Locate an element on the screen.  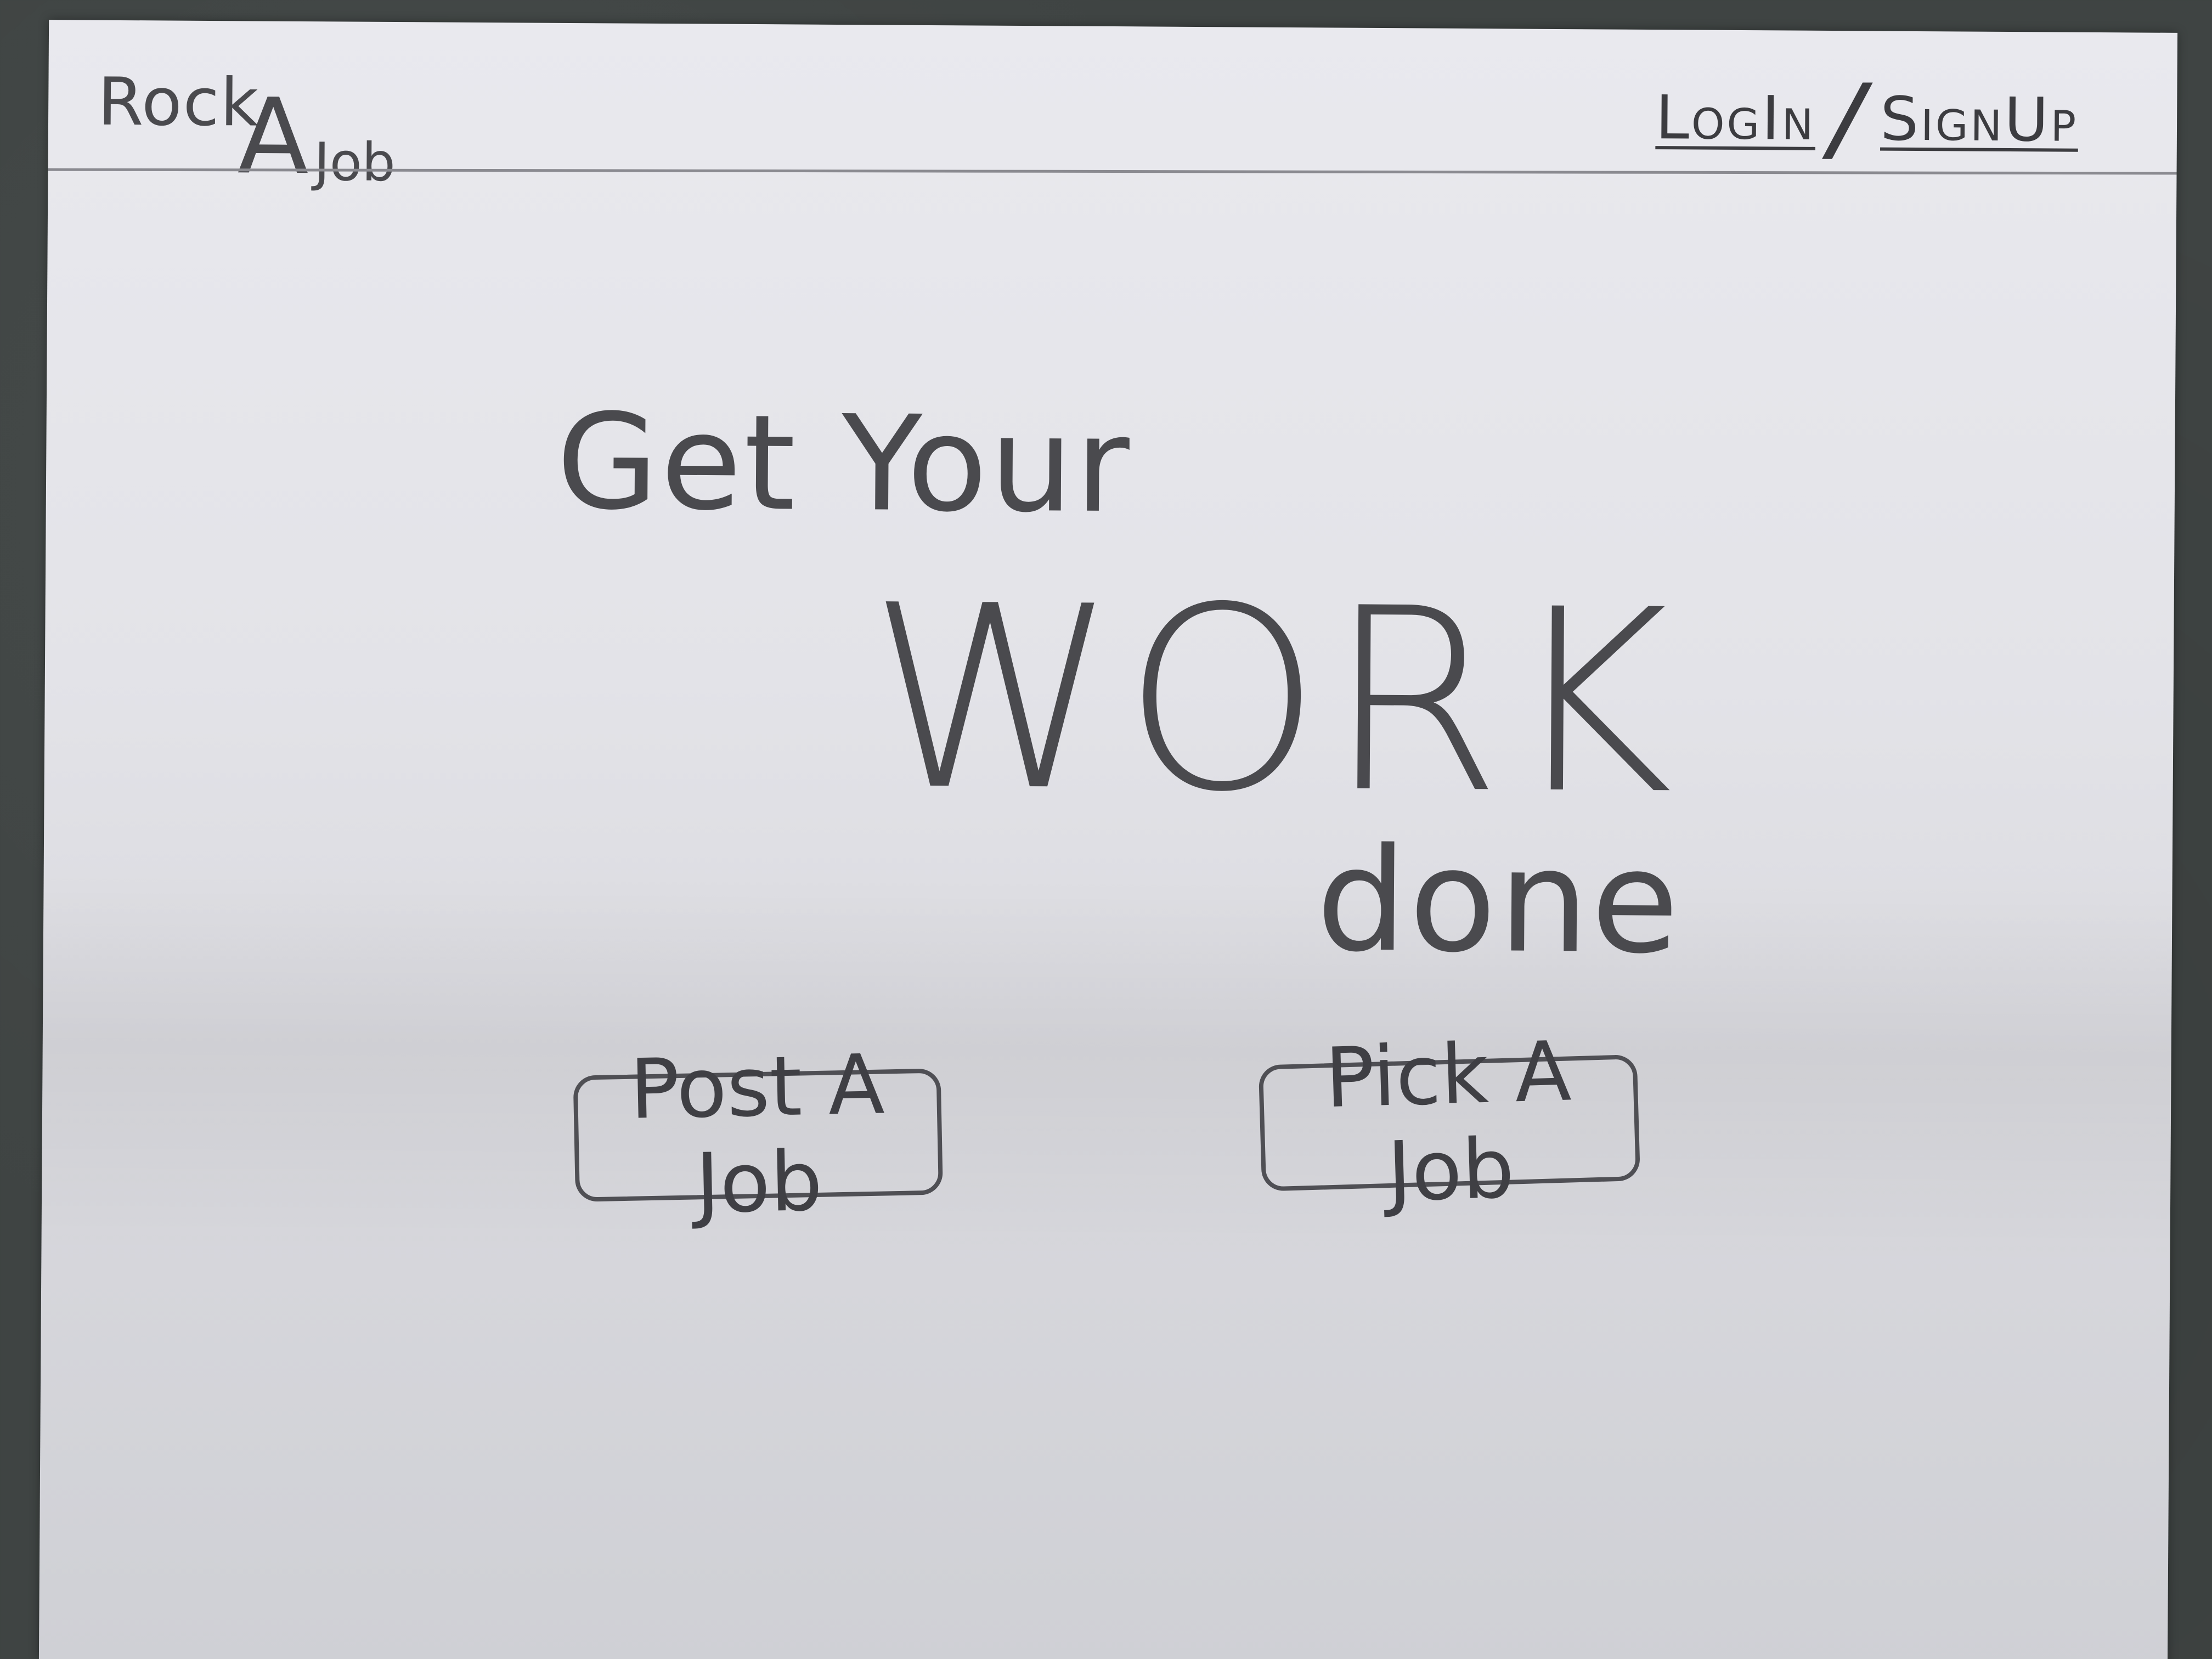
pick-a-job-button: Pick A Job is located at coordinates (1449, 1122).